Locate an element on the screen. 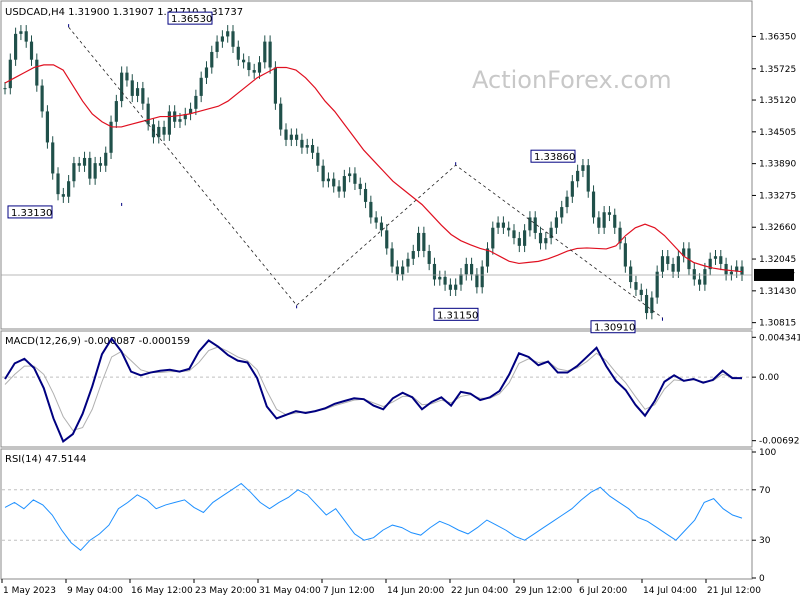  x-tick-label: 9 May 04:00 is located at coordinates (95, 591).